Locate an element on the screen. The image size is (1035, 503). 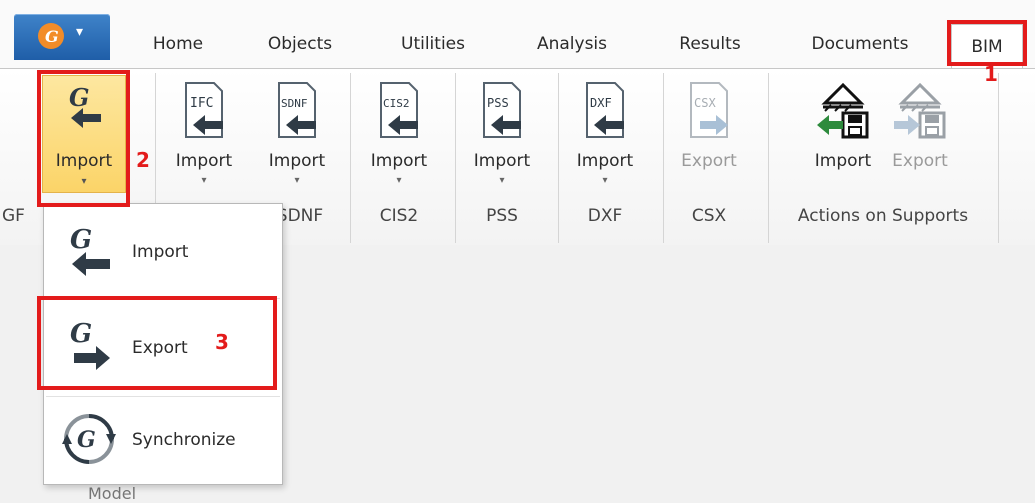
supports-import-icon is located at coordinates (843, 110).